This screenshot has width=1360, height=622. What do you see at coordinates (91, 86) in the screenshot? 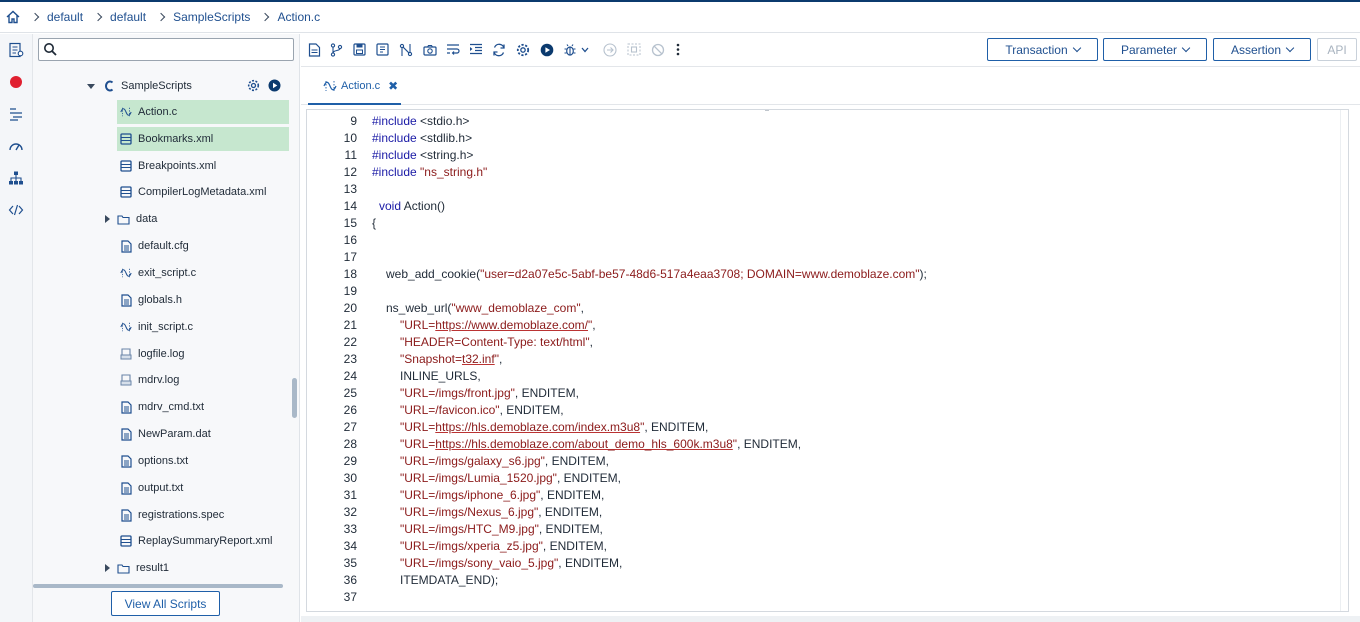
I see `caret-down-icon` at bounding box center [91, 86].